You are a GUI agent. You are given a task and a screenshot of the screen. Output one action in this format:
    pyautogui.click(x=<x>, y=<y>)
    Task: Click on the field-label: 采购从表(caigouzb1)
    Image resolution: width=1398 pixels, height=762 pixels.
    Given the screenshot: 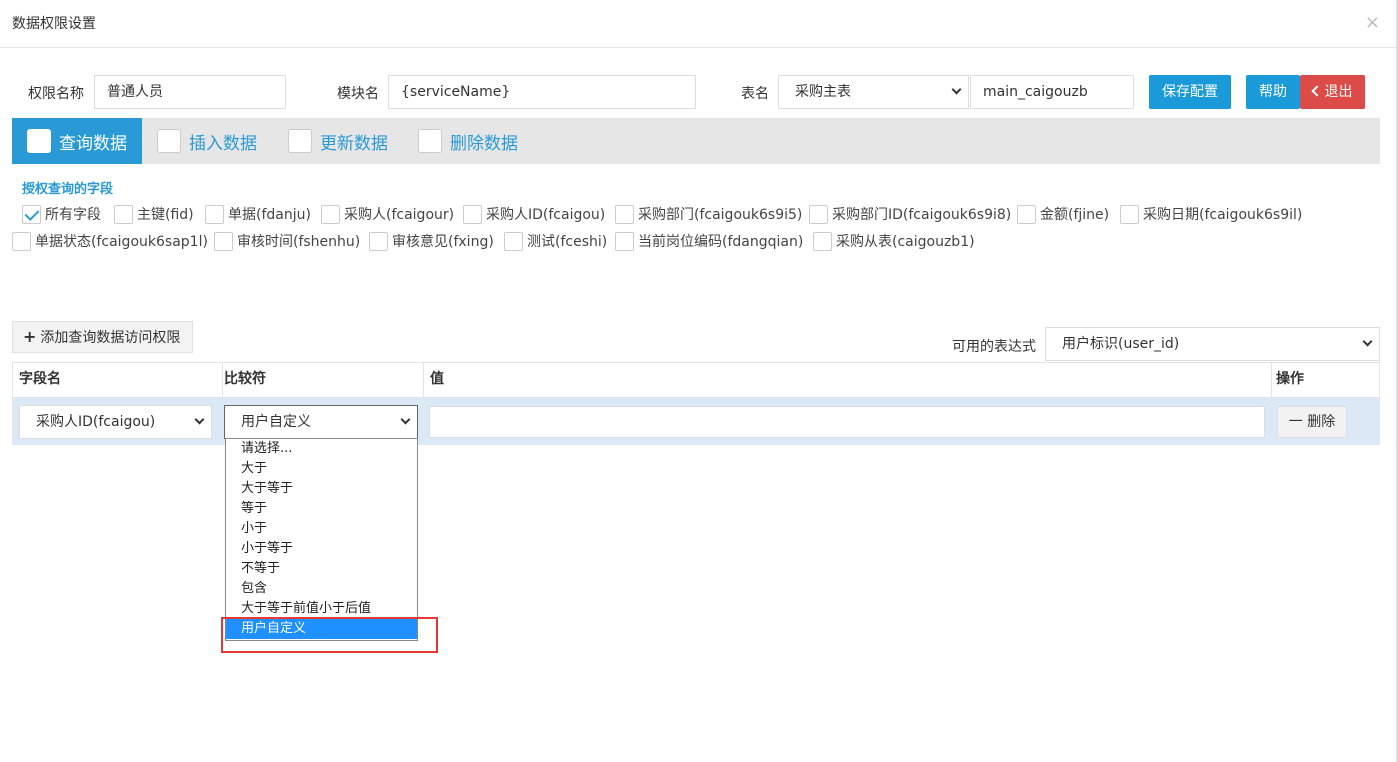 What is the action you would take?
    pyautogui.click(x=905, y=242)
    